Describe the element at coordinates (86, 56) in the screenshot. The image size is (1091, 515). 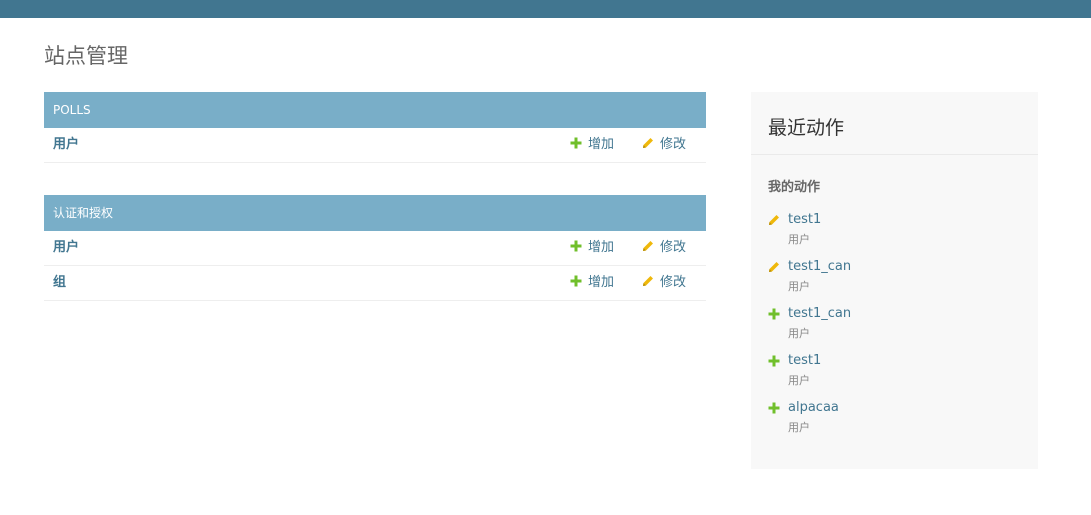
I see `page-title: 站点管理` at that location.